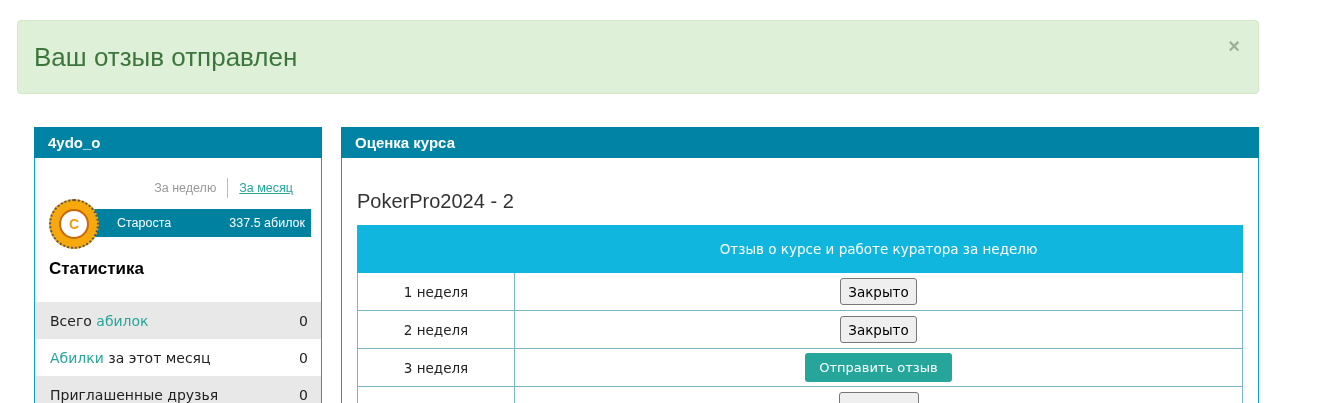 This screenshot has height=403, width=1332. I want to click on stat-label: Всего, so click(71, 320).